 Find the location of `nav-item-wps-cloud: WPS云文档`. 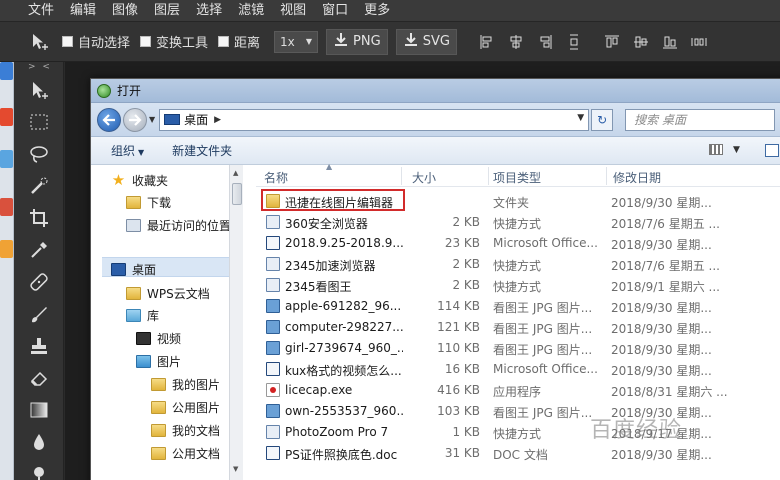

nav-item-wps-cloud: WPS云文档 is located at coordinates (168, 293).